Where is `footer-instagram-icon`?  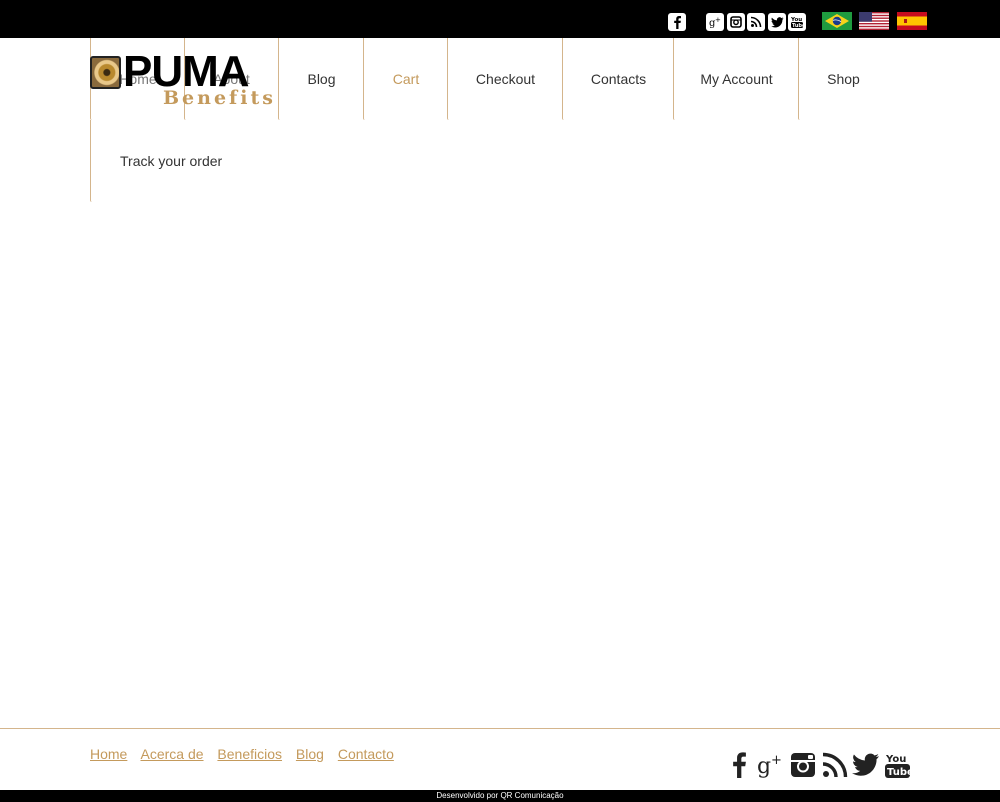 footer-instagram-icon is located at coordinates (803, 765).